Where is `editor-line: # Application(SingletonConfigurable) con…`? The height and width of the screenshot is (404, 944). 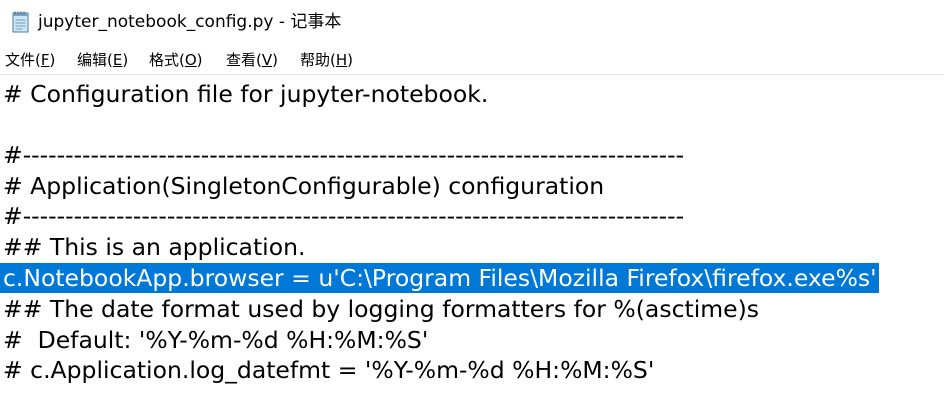 editor-line: # Application(SingletonConfigurable) con… is located at coordinates (304, 186).